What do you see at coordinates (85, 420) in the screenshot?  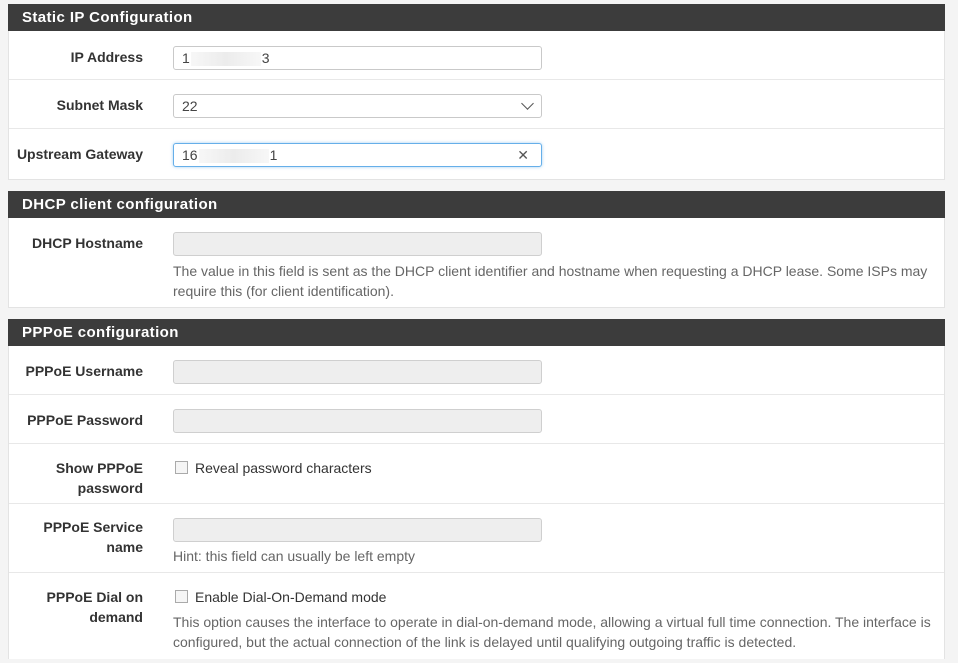 I see `pppoe-password-label: PPPoE Password` at bounding box center [85, 420].